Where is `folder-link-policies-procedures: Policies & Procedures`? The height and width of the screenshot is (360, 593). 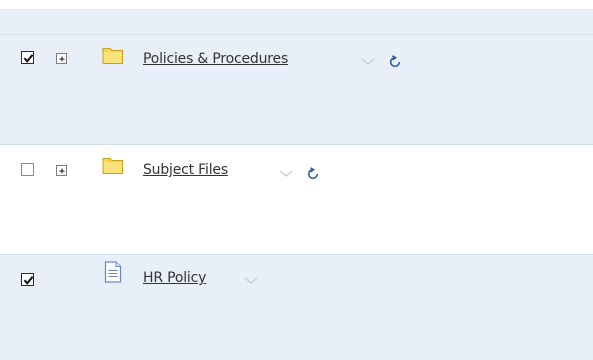
folder-link-policies-procedures: Policies & Procedures is located at coordinates (215, 59).